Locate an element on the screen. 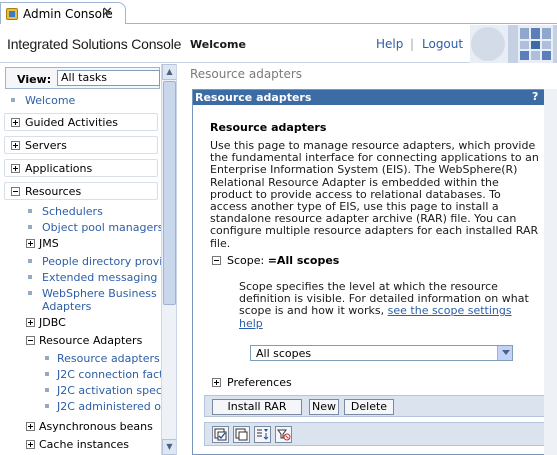  close-icon: ✕ is located at coordinates (107, 12).